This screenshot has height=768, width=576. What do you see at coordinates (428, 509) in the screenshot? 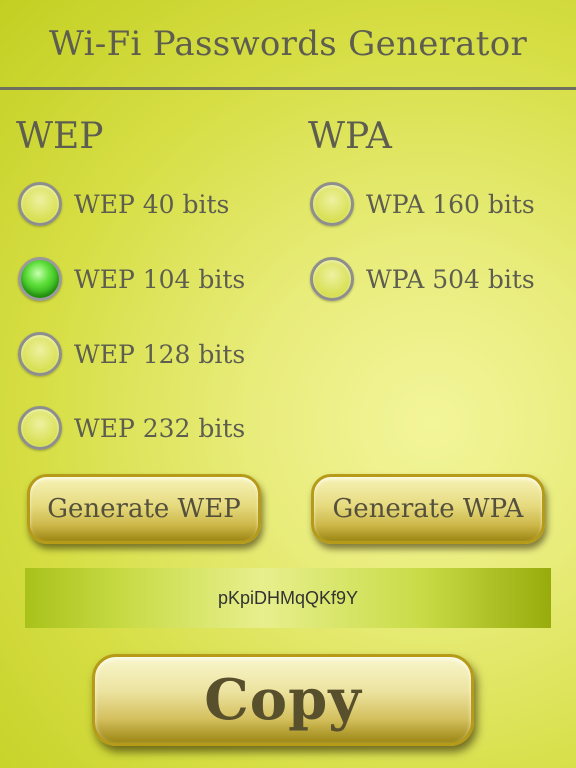
I see `generate-wpa-button: Generate WPA` at bounding box center [428, 509].